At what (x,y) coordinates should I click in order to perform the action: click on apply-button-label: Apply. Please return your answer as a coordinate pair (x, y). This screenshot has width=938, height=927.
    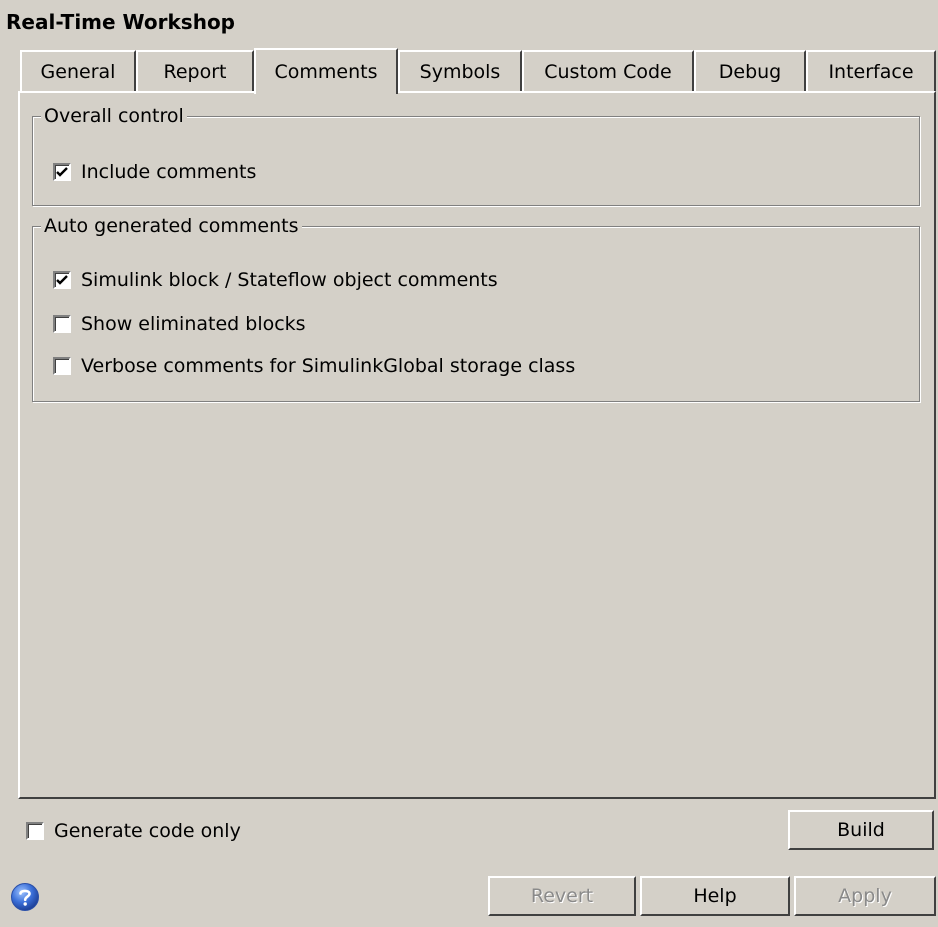
    Looking at the image, I should click on (865, 896).